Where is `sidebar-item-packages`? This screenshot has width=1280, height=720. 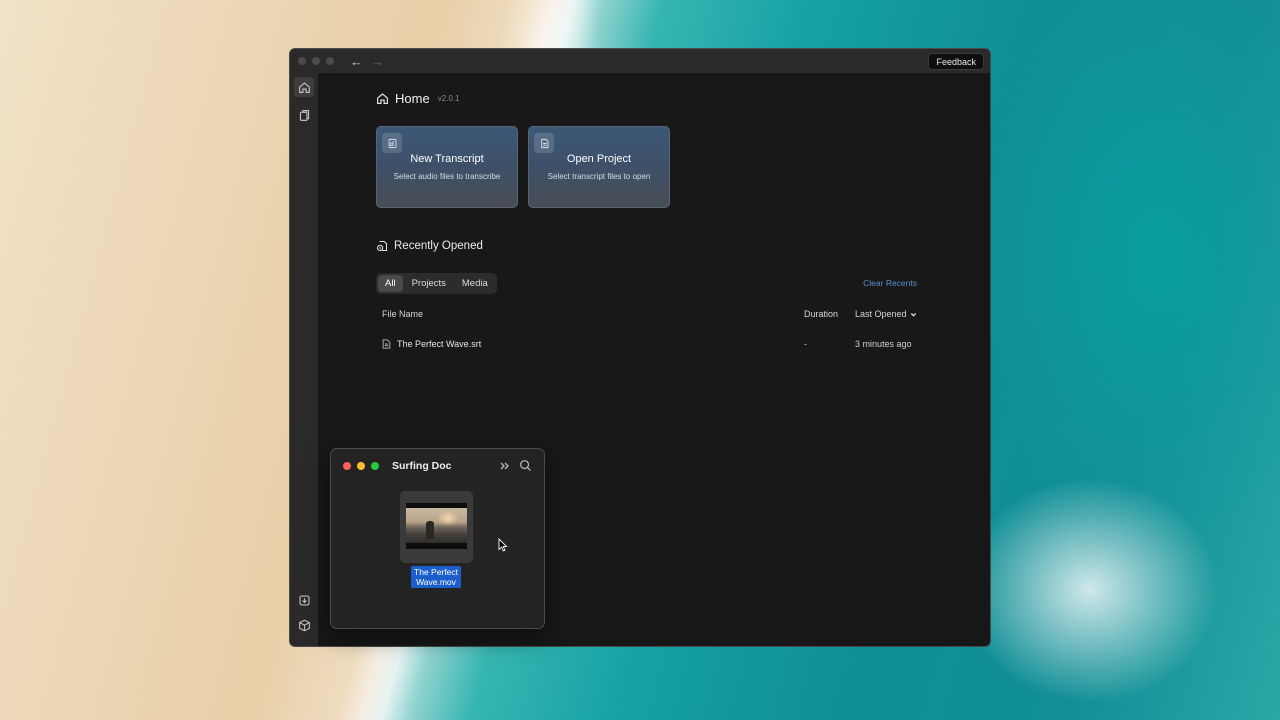 sidebar-item-packages is located at coordinates (304, 625).